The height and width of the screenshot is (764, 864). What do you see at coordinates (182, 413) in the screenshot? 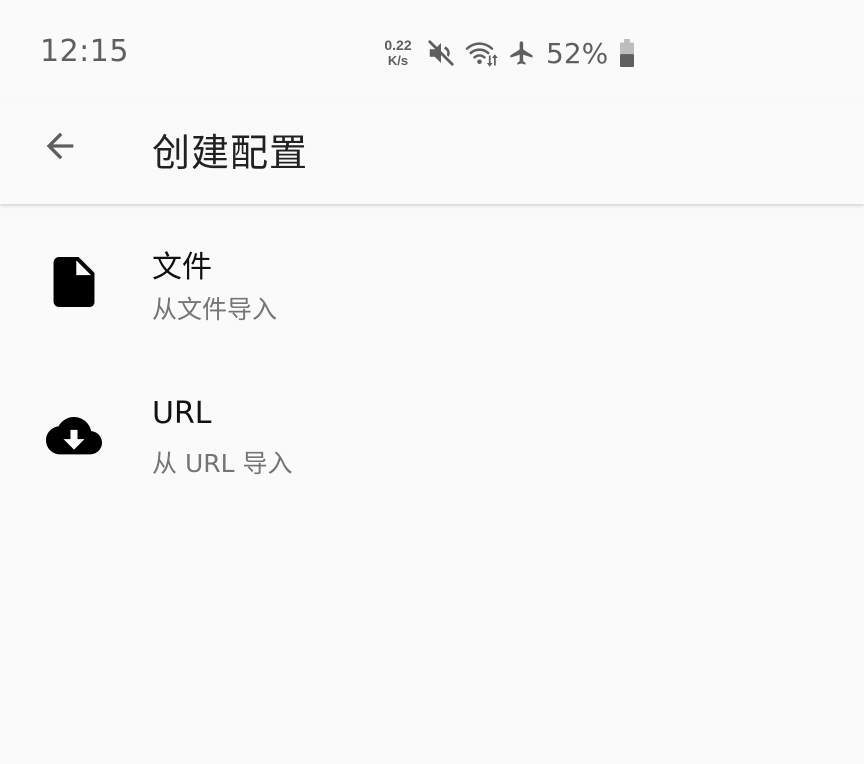
I see `option-url-title: URL` at bounding box center [182, 413].